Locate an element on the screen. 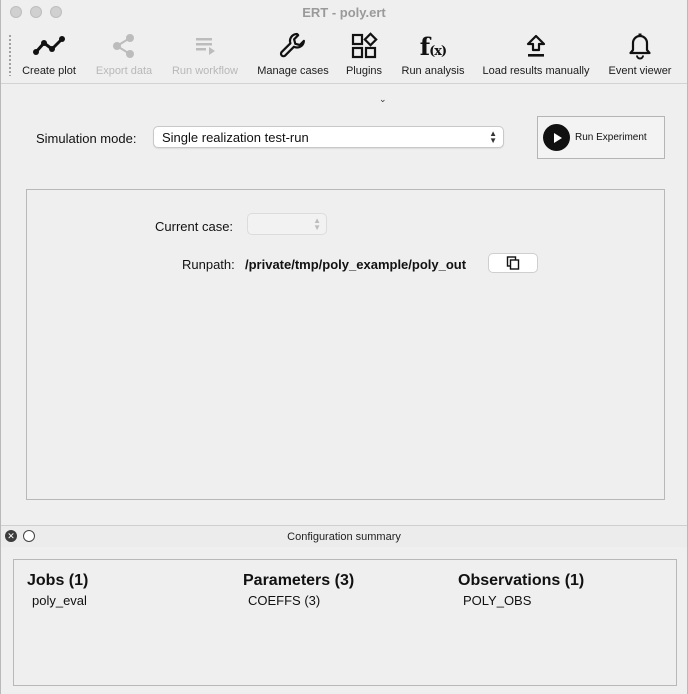 The image size is (688, 694). bell-icon is located at coordinates (640, 46).